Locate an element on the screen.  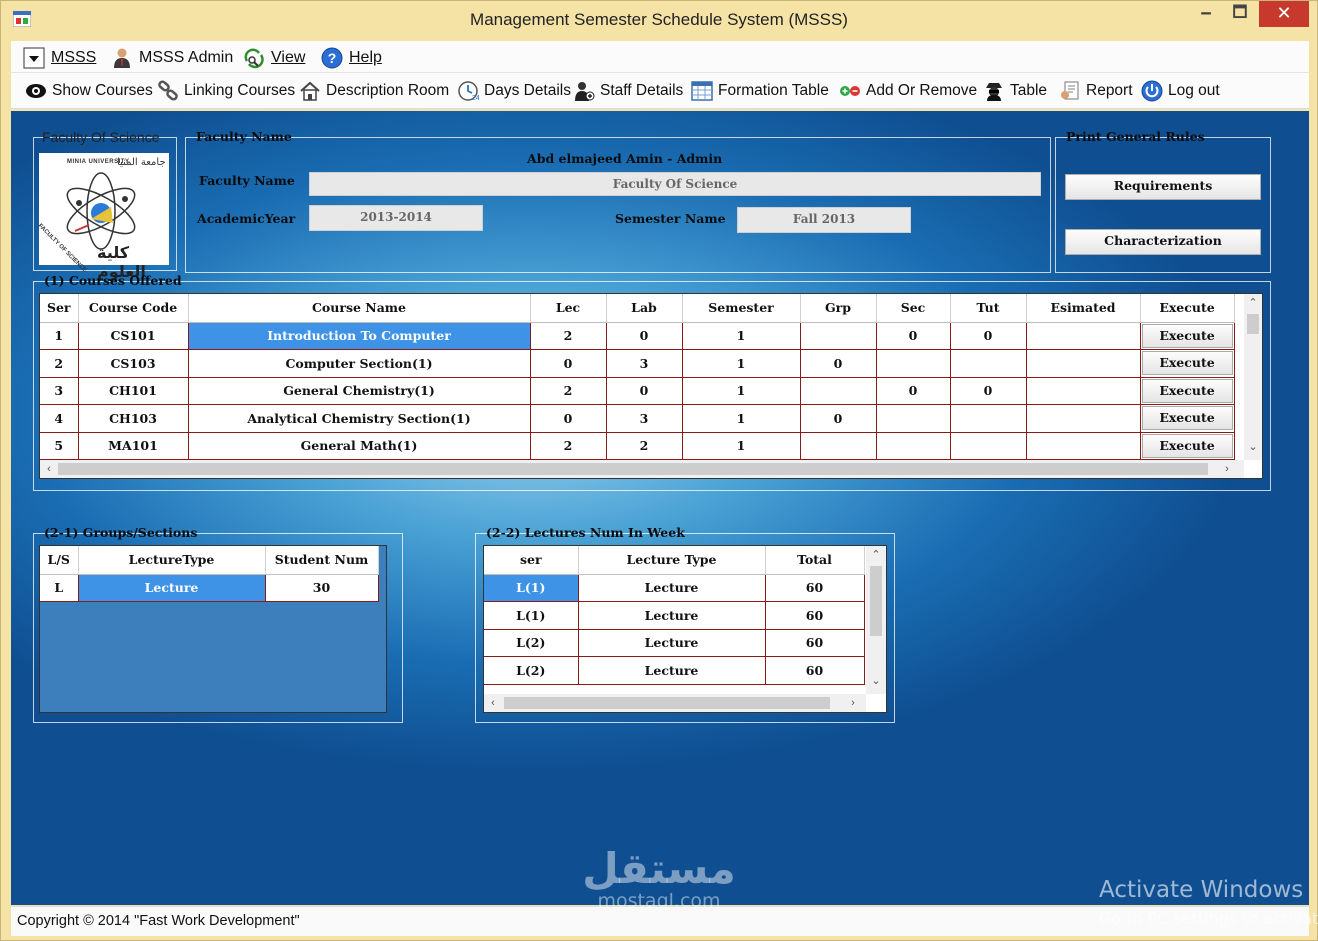
col-student-num: Student Num is located at coordinates (322, 560).